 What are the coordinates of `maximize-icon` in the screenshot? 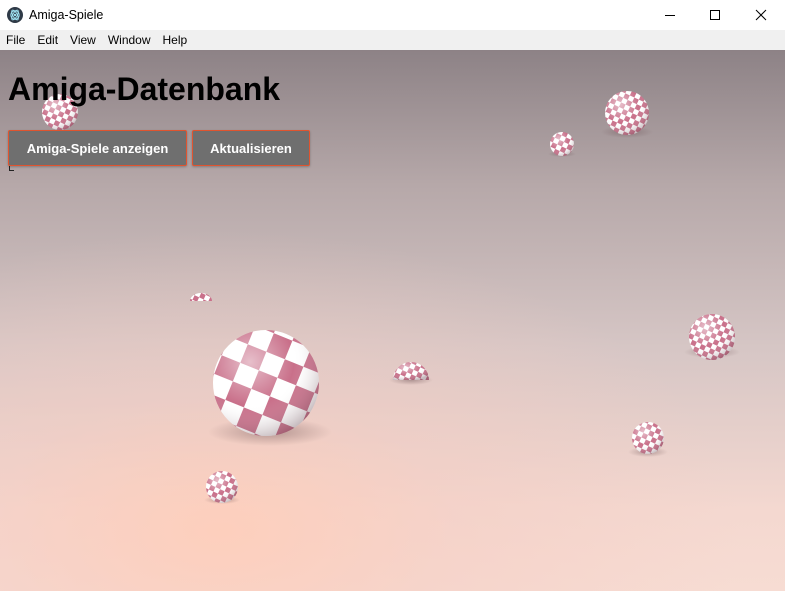 It's located at (715, 15).